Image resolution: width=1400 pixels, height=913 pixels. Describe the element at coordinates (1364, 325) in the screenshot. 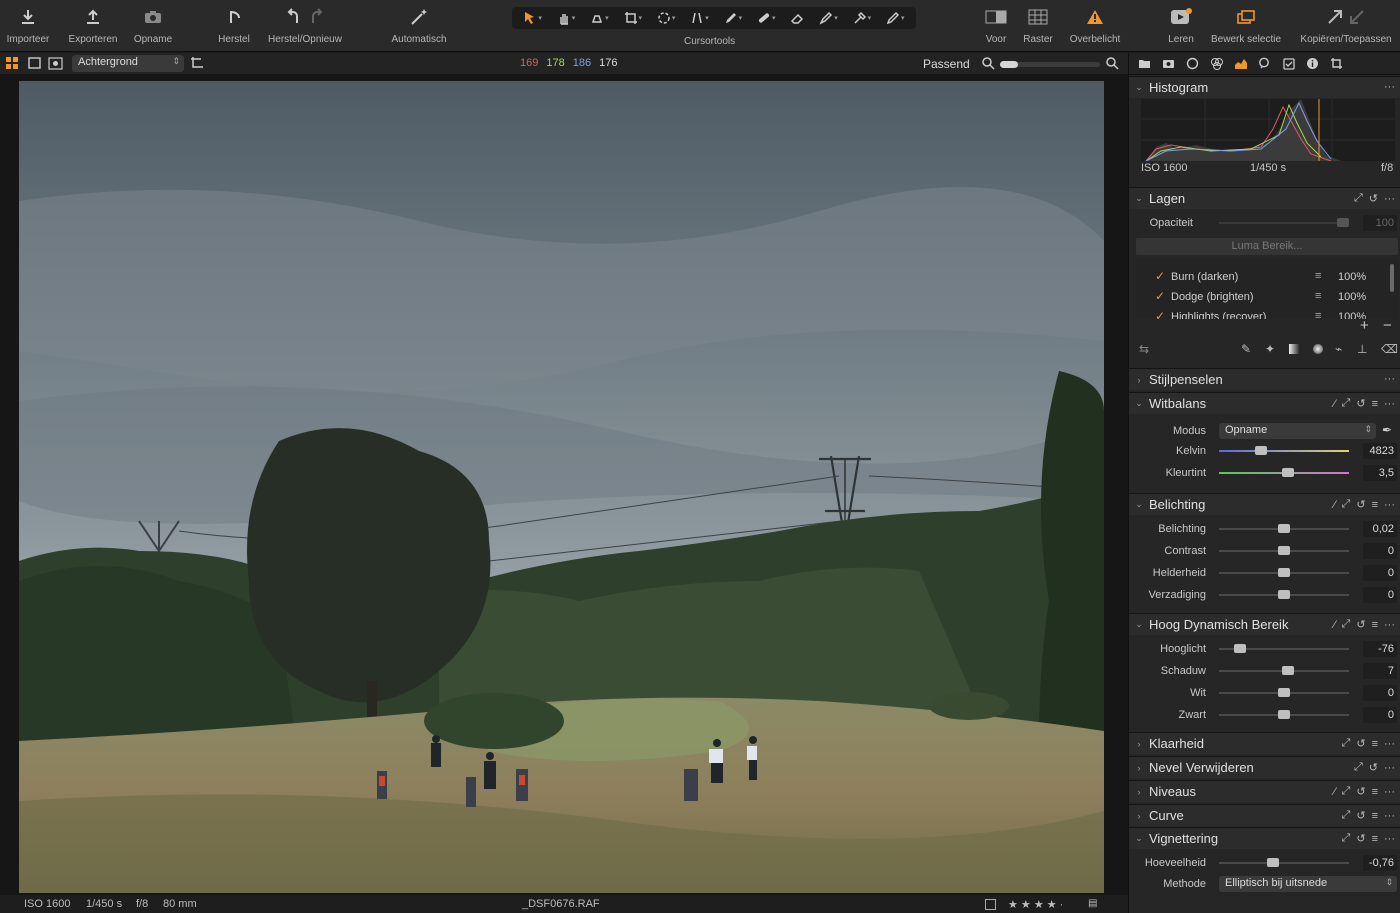

I see `add-layer-icon: +` at that location.